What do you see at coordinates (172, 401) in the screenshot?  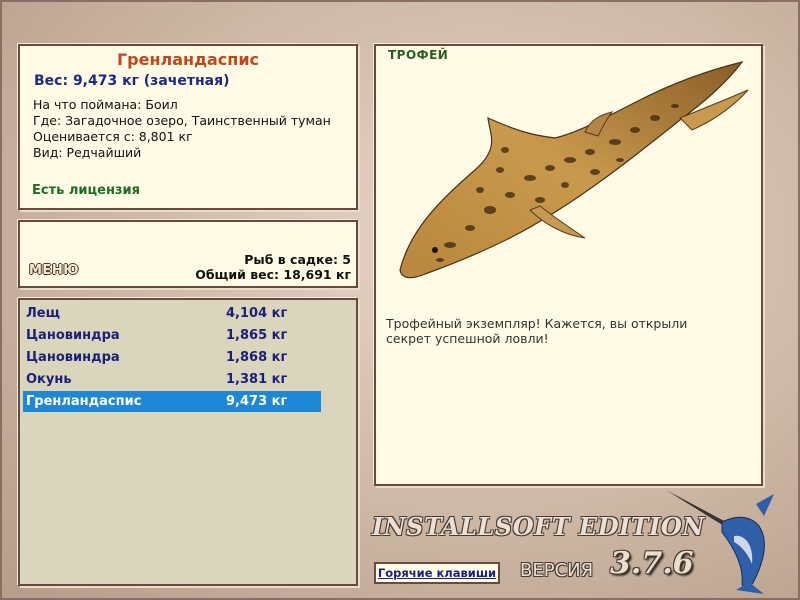 I see `list-item-selected: Гренландаспис 9,473 кг` at bounding box center [172, 401].